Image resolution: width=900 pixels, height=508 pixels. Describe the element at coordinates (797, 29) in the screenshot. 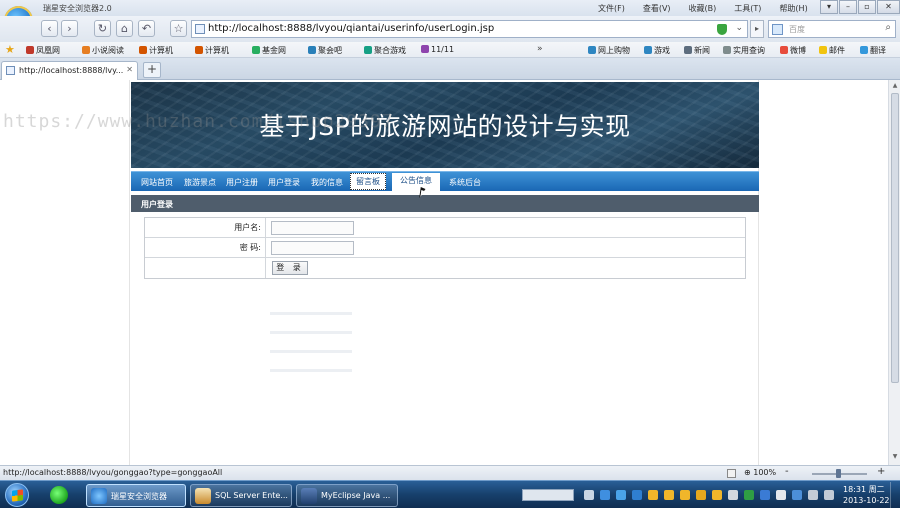

I see `search-input: 百度` at that location.